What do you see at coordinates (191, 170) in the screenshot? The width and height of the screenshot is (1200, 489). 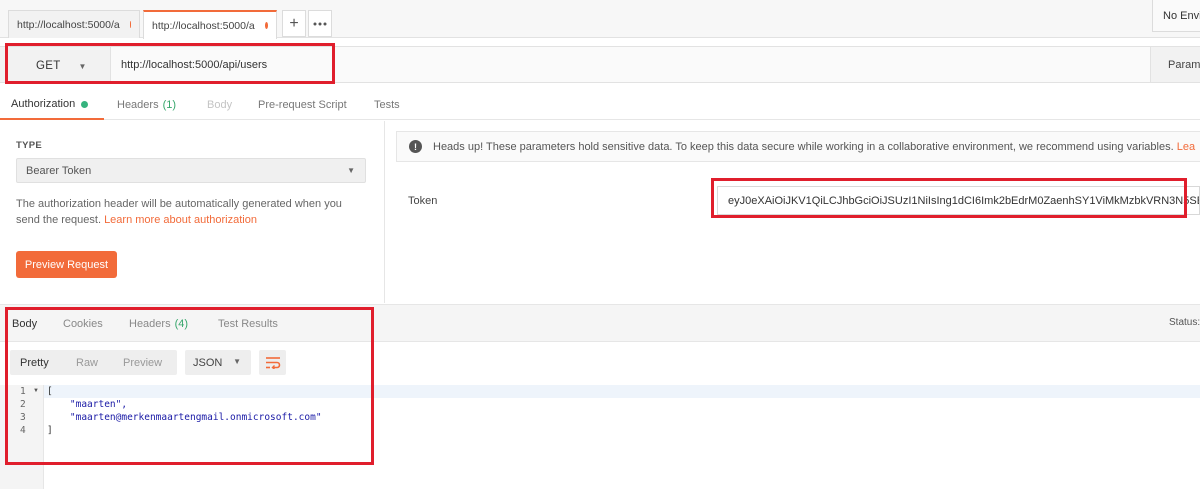 I see `auth-type-select: Bearer Token ▼` at bounding box center [191, 170].